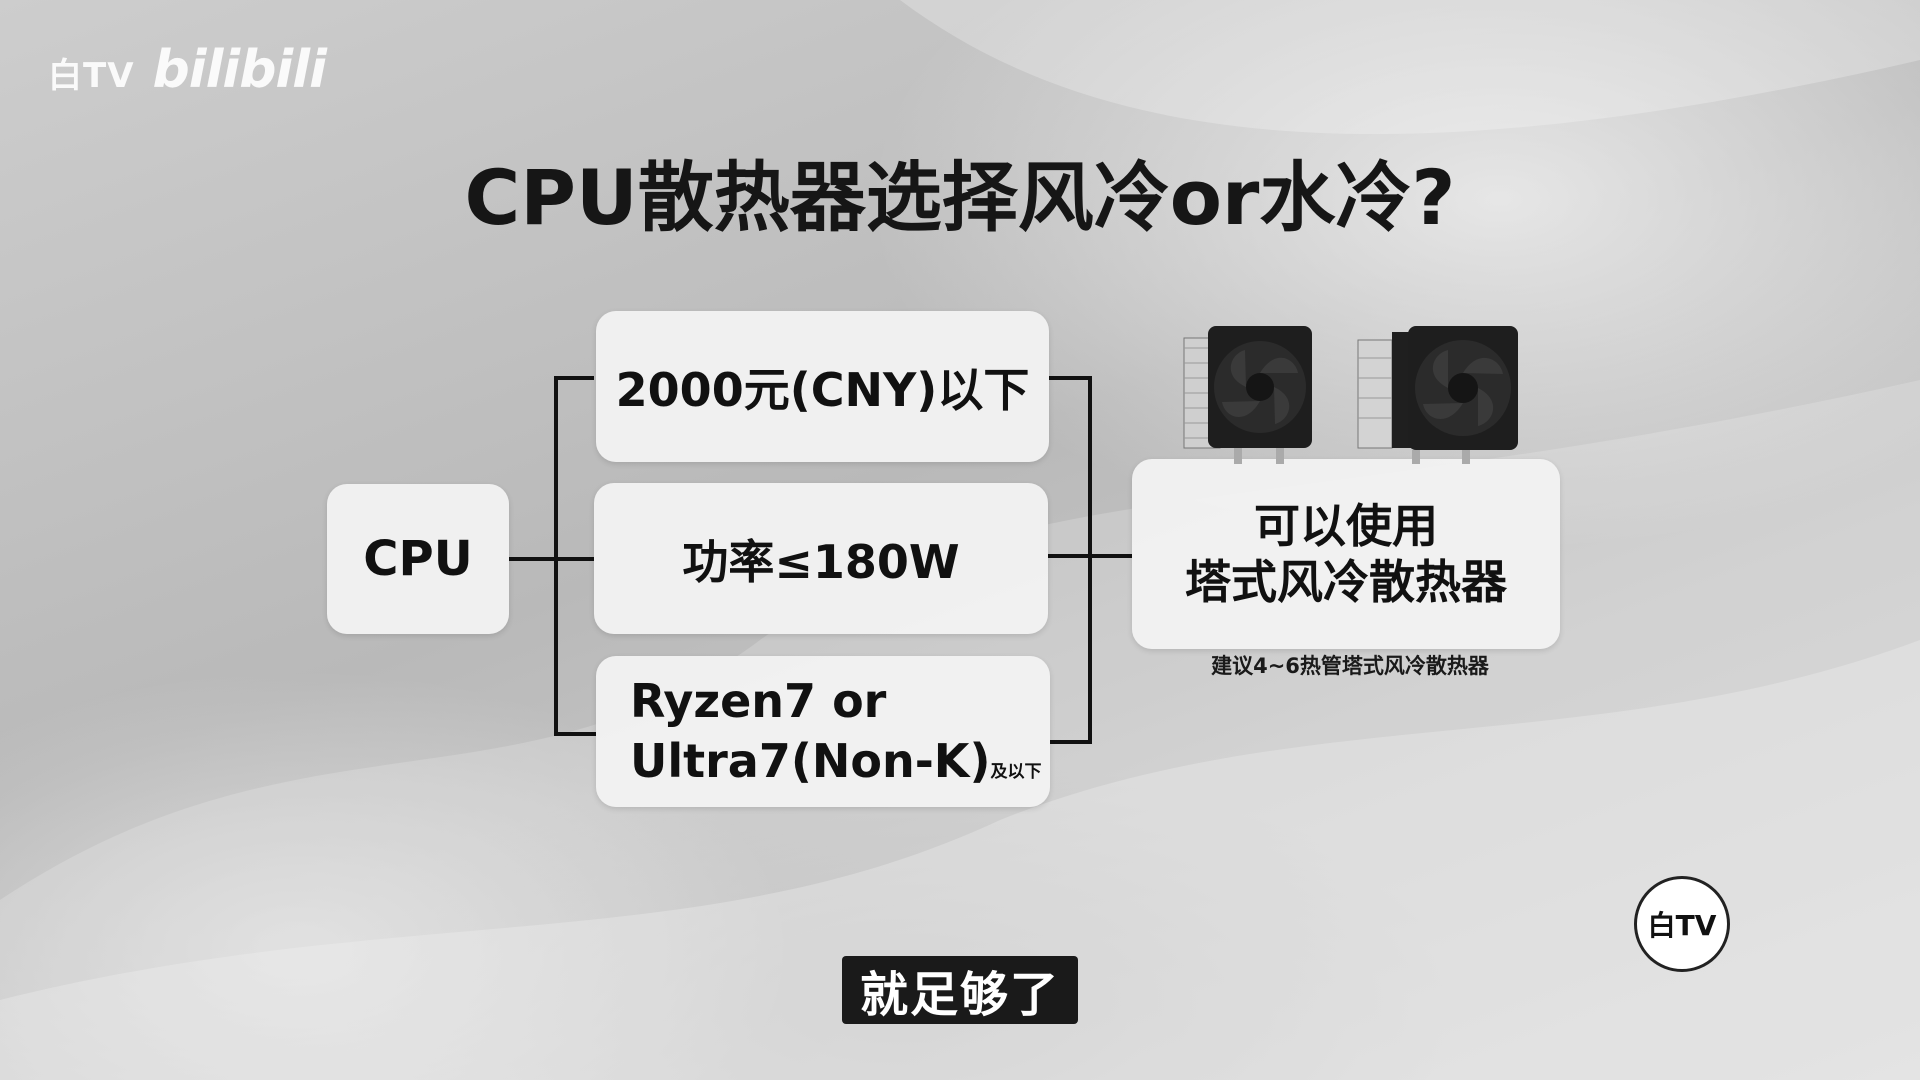 The height and width of the screenshot is (1080, 1920). Describe the element at coordinates (960, 990) in the screenshot. I see `subtitle-caption: 就足够了` at that location.